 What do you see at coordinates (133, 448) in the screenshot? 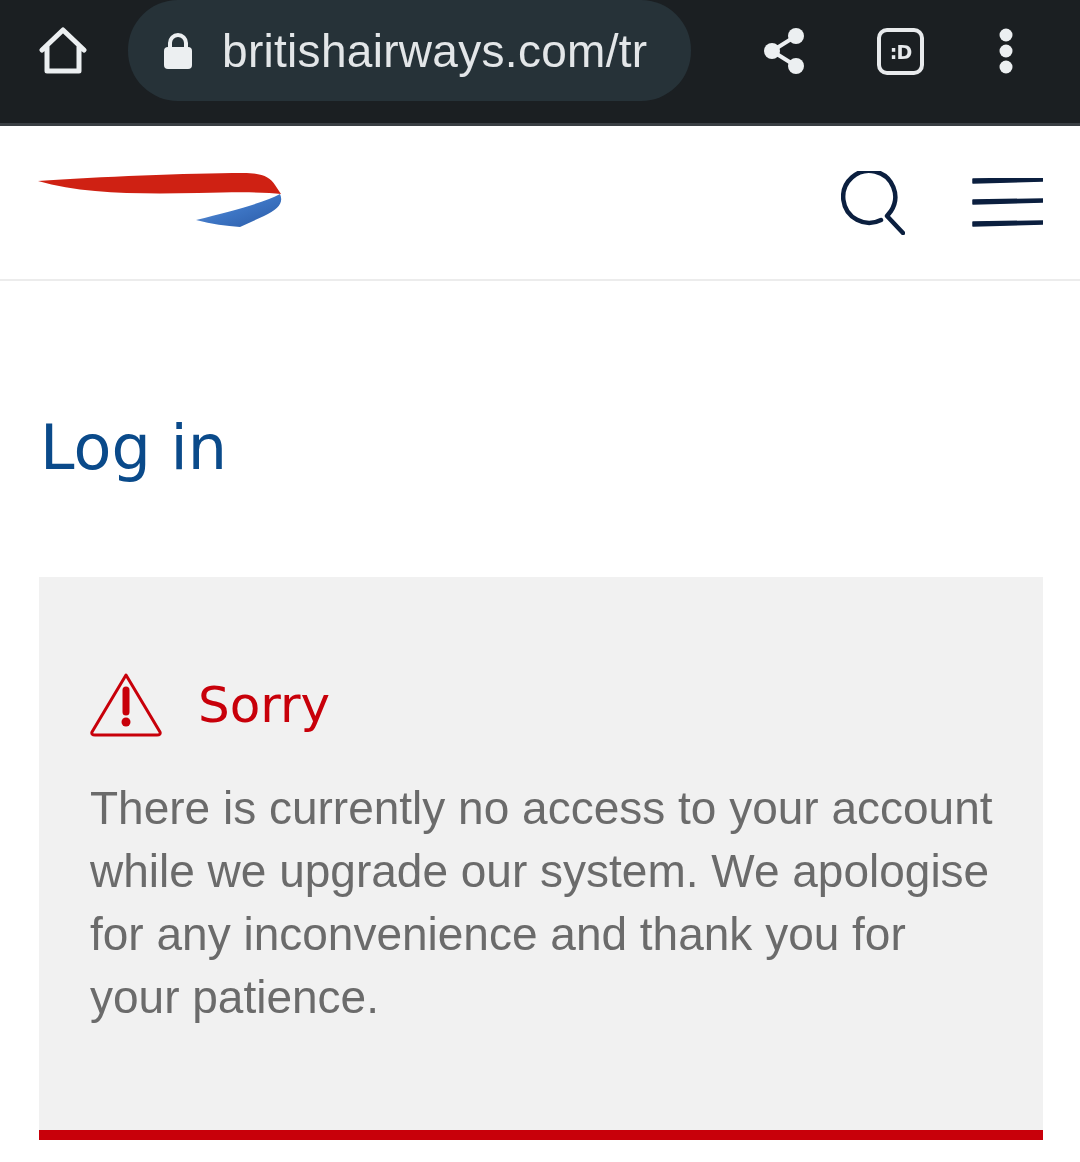
I see `page-title: Log in` at bounding box center [133, 448].